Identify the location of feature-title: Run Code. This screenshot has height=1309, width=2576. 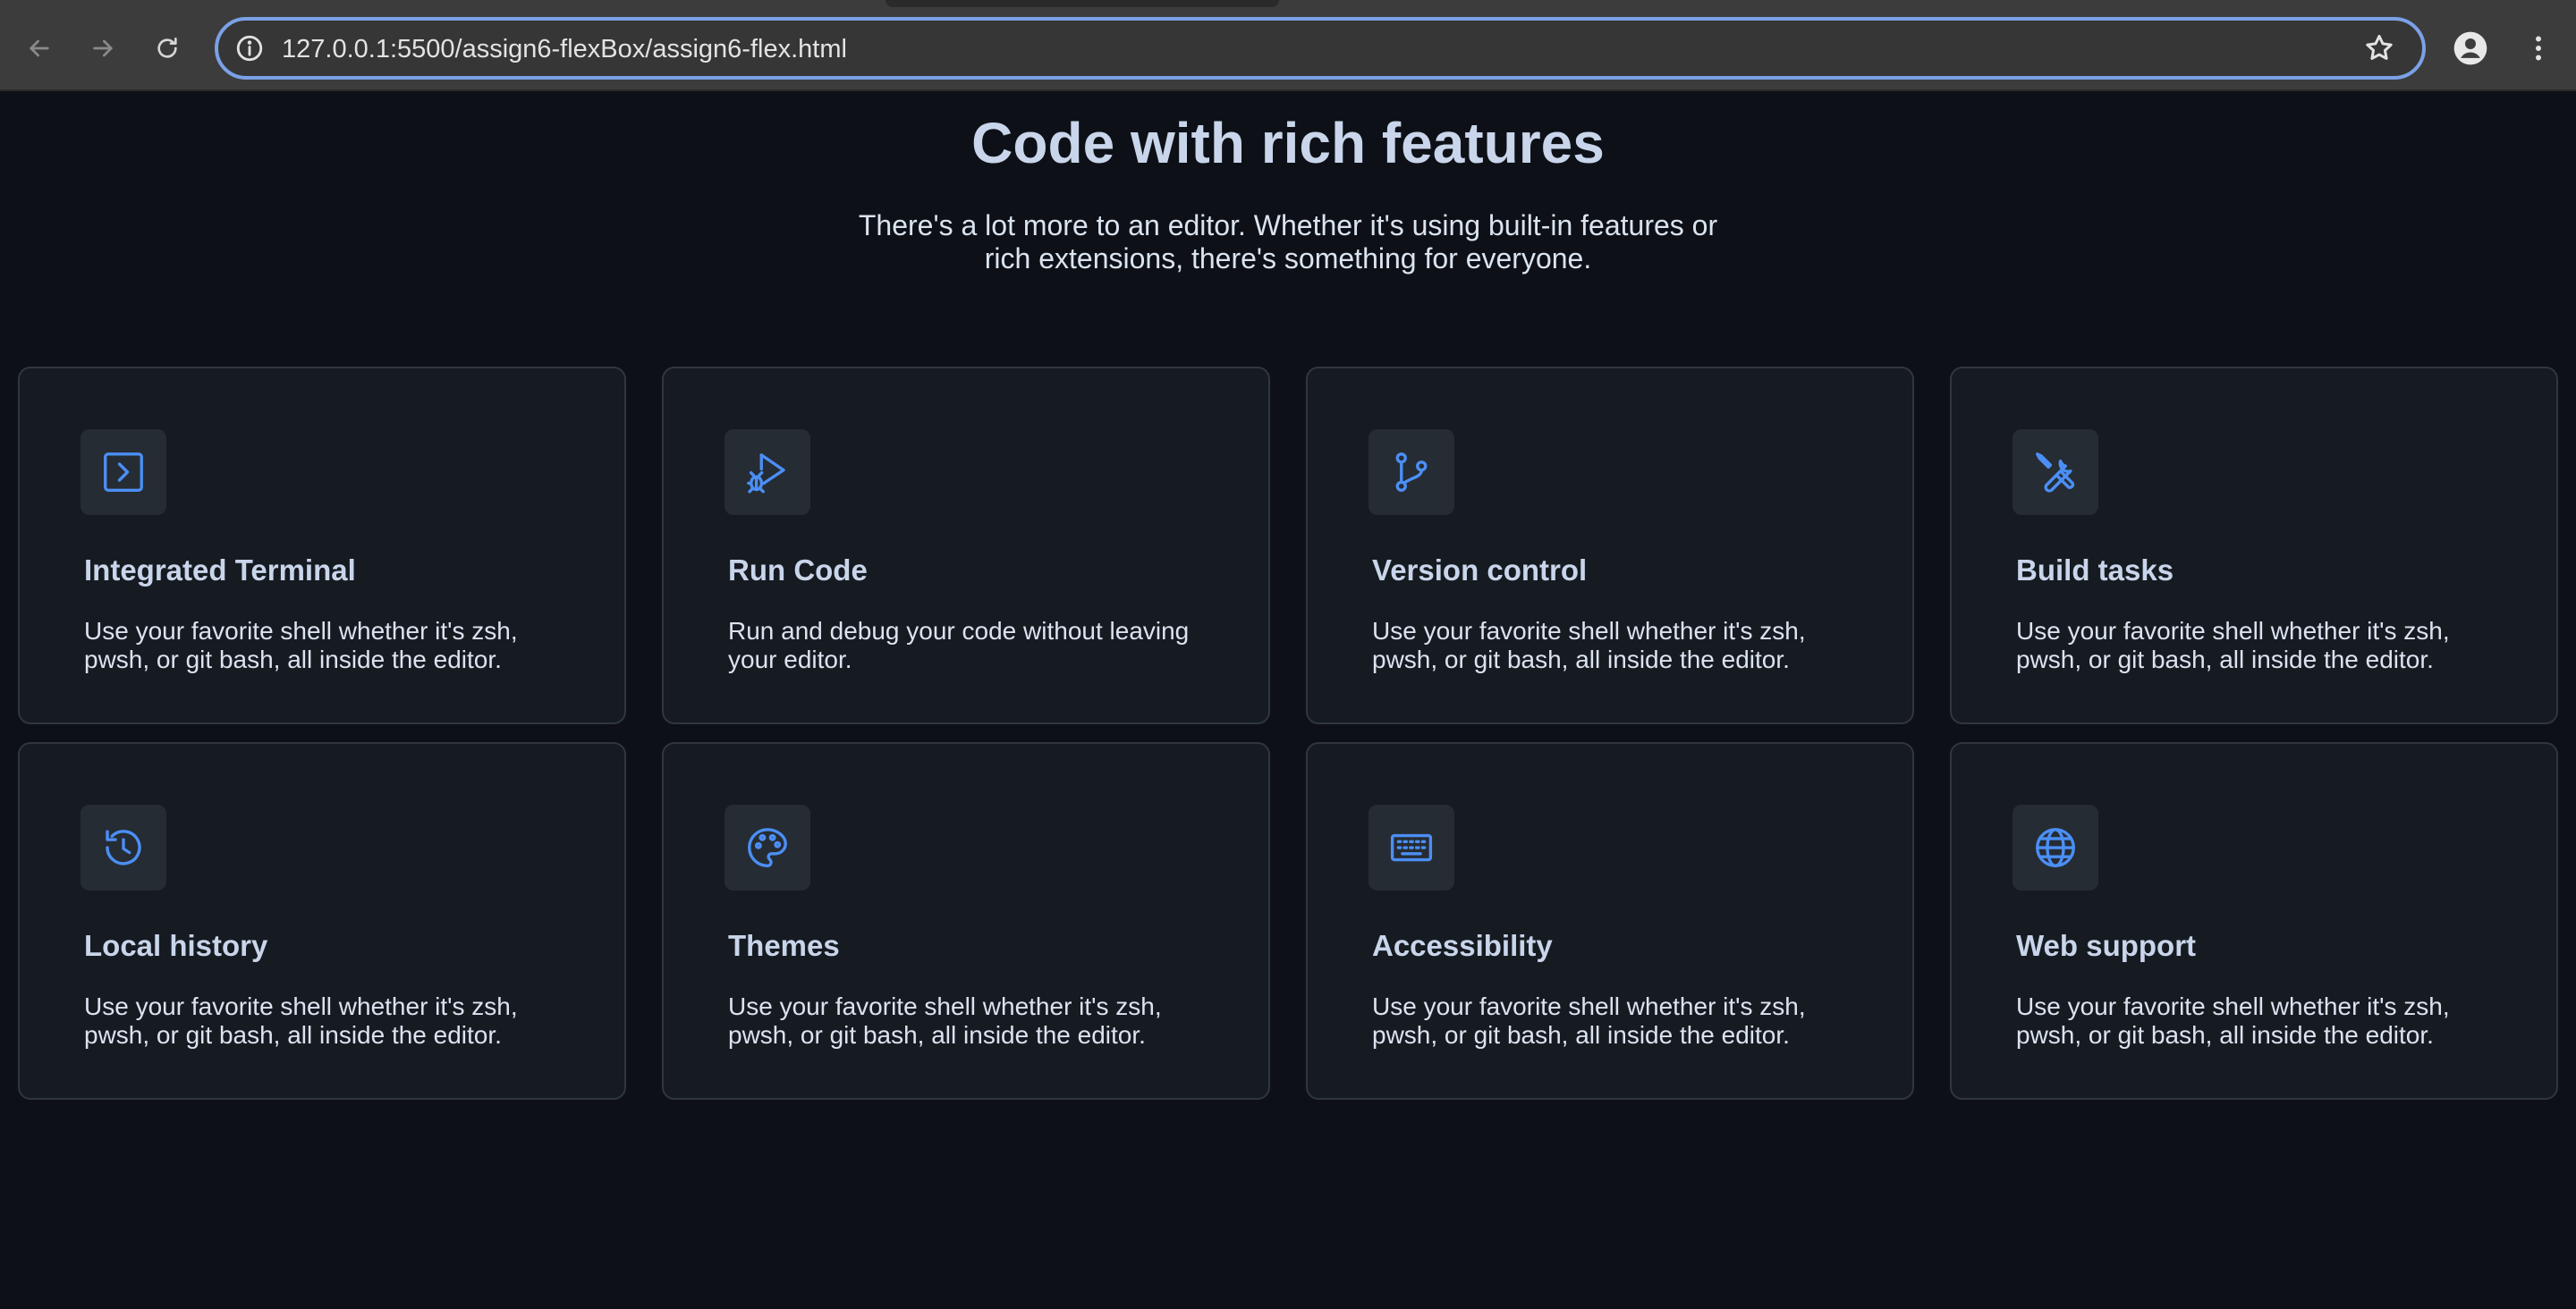
(798, 570).